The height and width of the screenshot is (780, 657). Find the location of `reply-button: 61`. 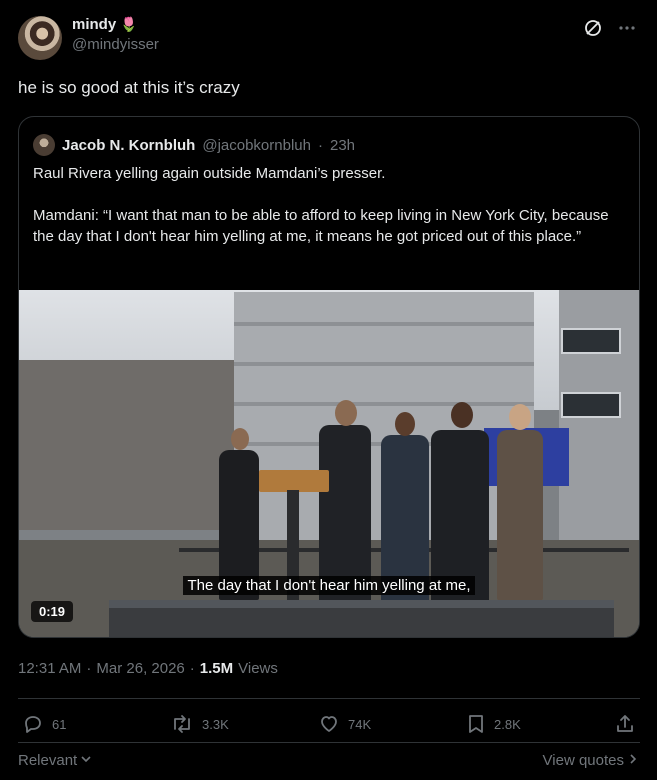

reply-button: 61 is located at coordinates (44, 724).